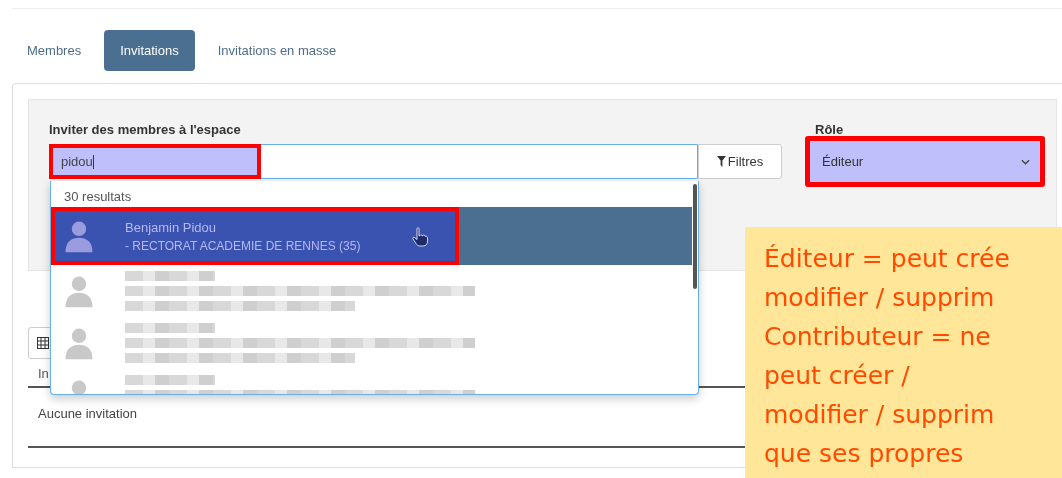 The width and height of the screenshot is (1062, 478). Describe the element at coordinates (149, 50) in the screenshot. I see `tab: Invitations` at that location.